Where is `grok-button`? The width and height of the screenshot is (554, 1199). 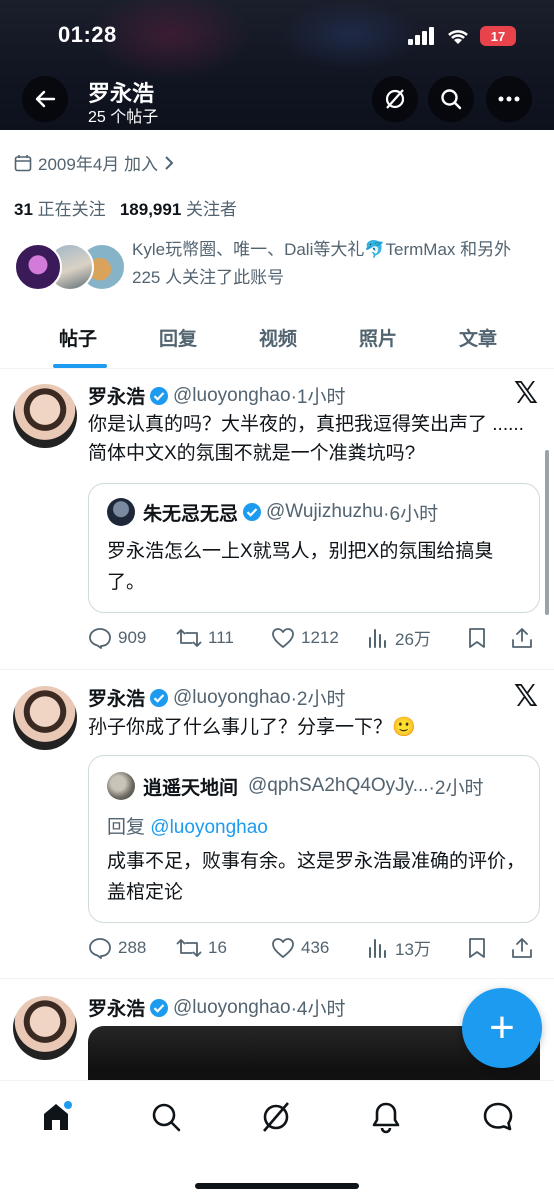
grok-button is located at coordinates (395, 99).